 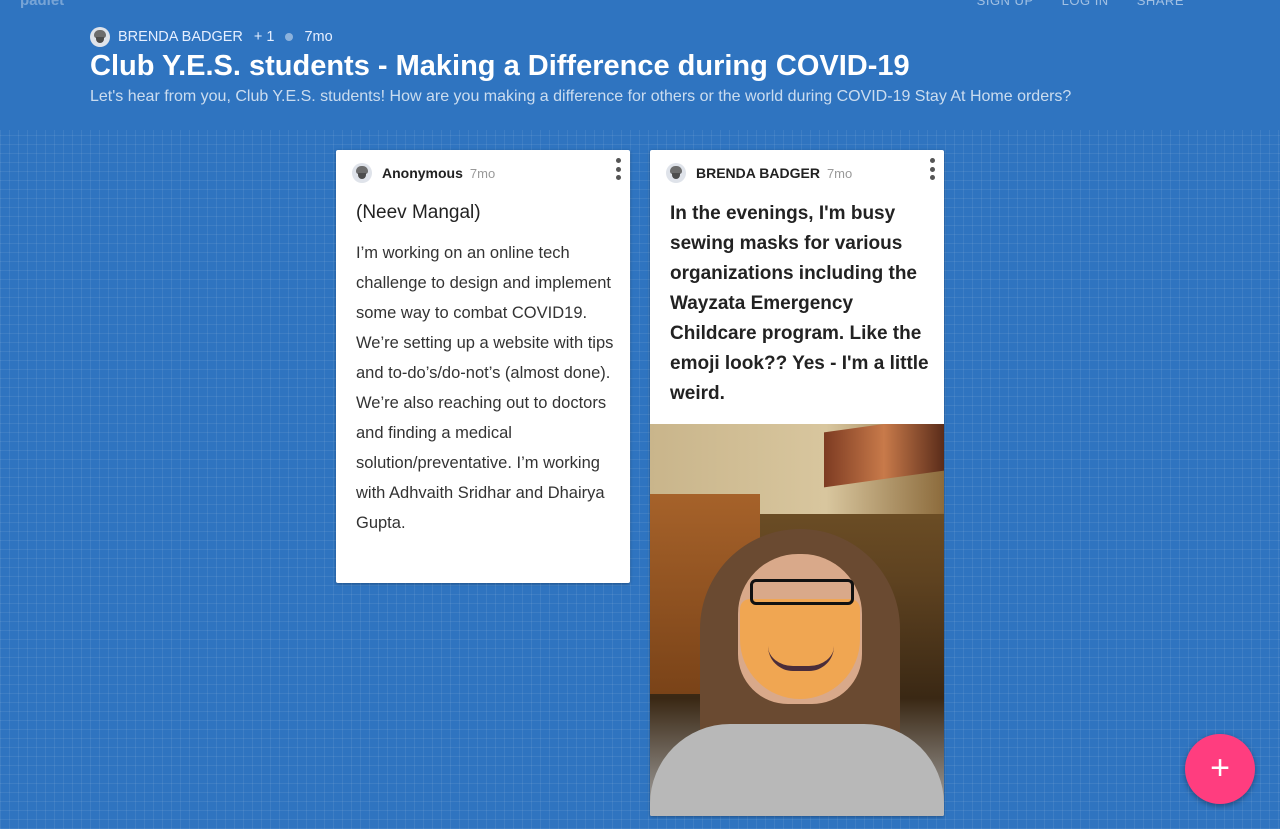 I want to click on post-header: BRENDA BADGER 7mo, so click(x=759, y=173).